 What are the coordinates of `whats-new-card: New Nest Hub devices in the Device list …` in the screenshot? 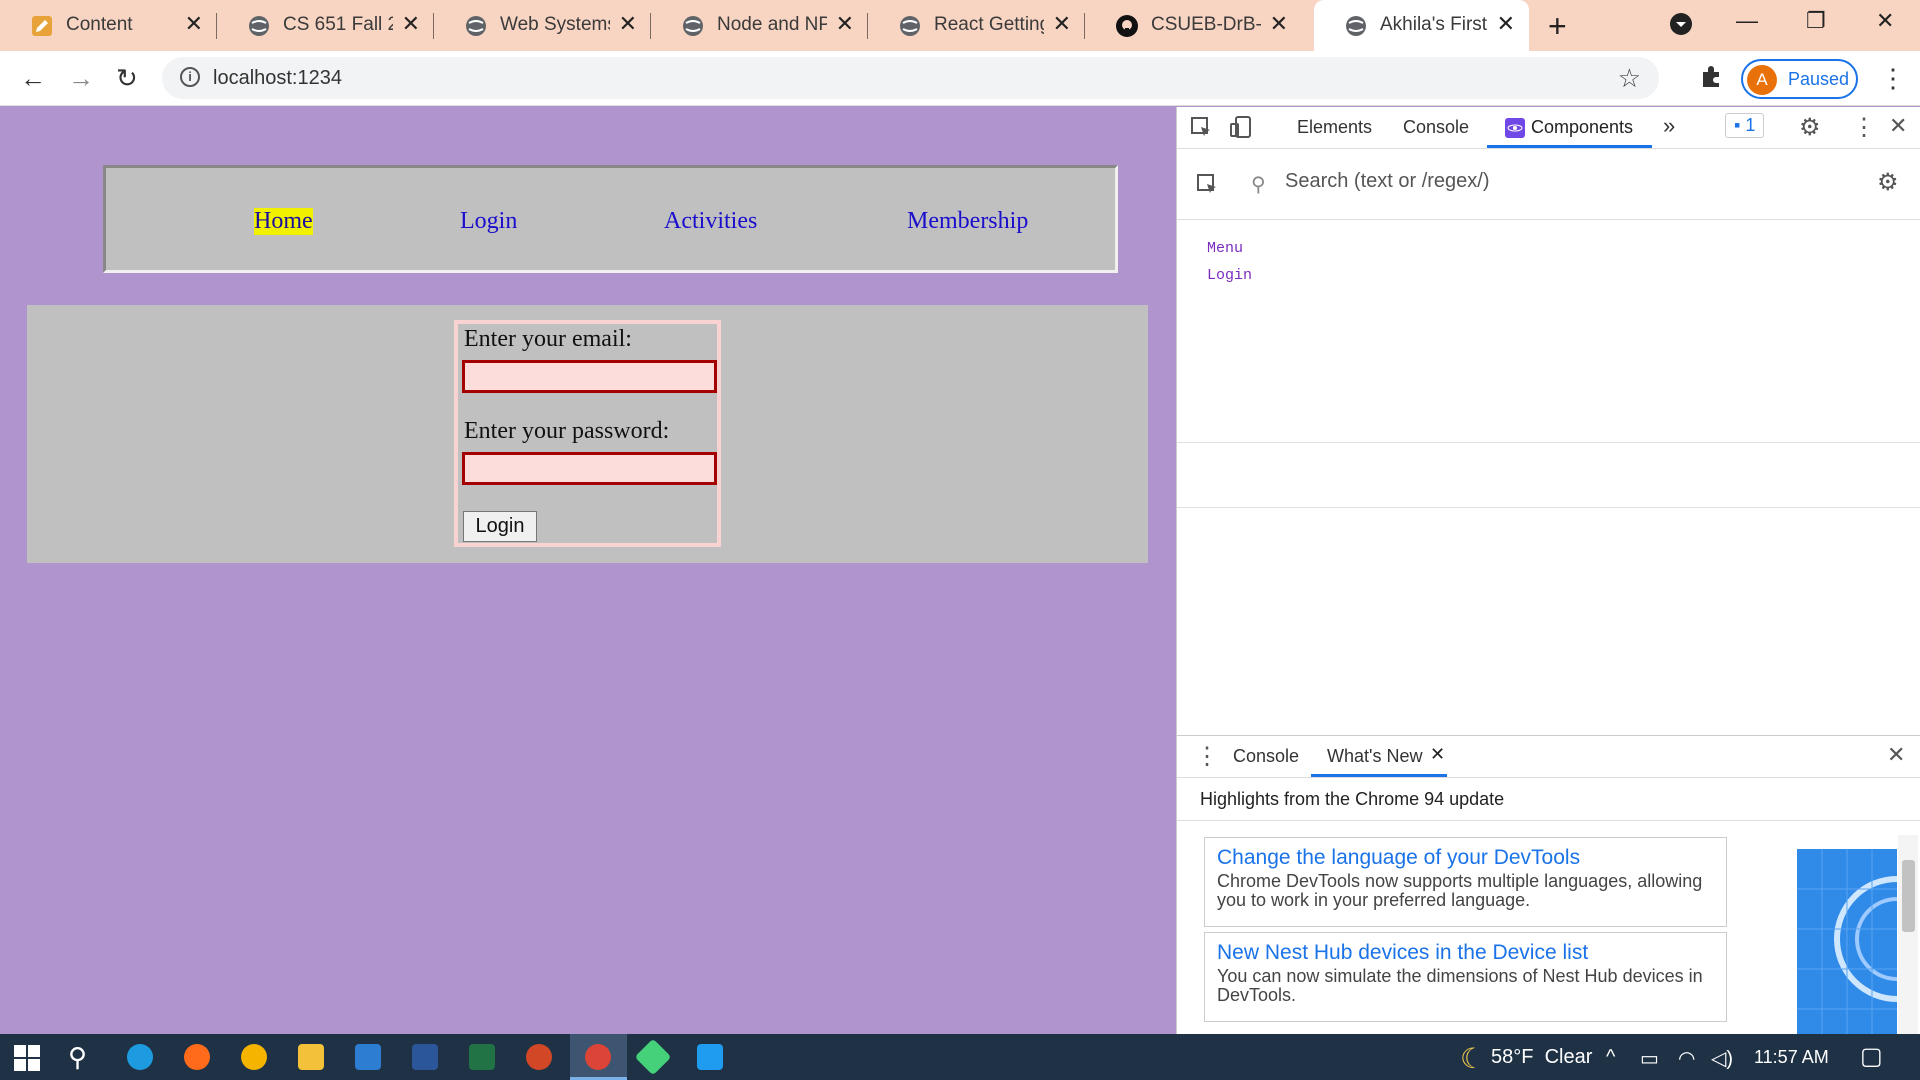 It's located at (1465, 977).